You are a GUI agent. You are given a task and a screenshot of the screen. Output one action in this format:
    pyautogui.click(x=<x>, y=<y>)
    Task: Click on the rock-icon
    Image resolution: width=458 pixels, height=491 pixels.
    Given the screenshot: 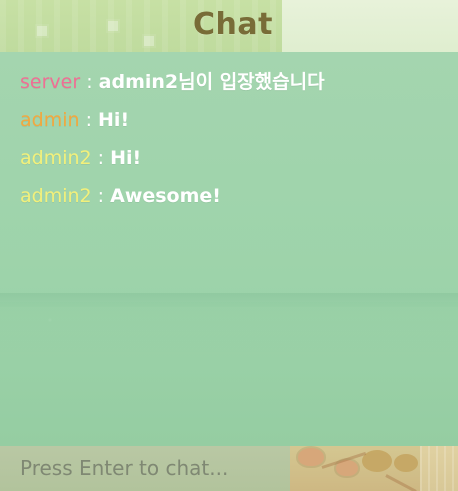 What is the action you would take?
    pyautogui.click(x=311, y=457)
    